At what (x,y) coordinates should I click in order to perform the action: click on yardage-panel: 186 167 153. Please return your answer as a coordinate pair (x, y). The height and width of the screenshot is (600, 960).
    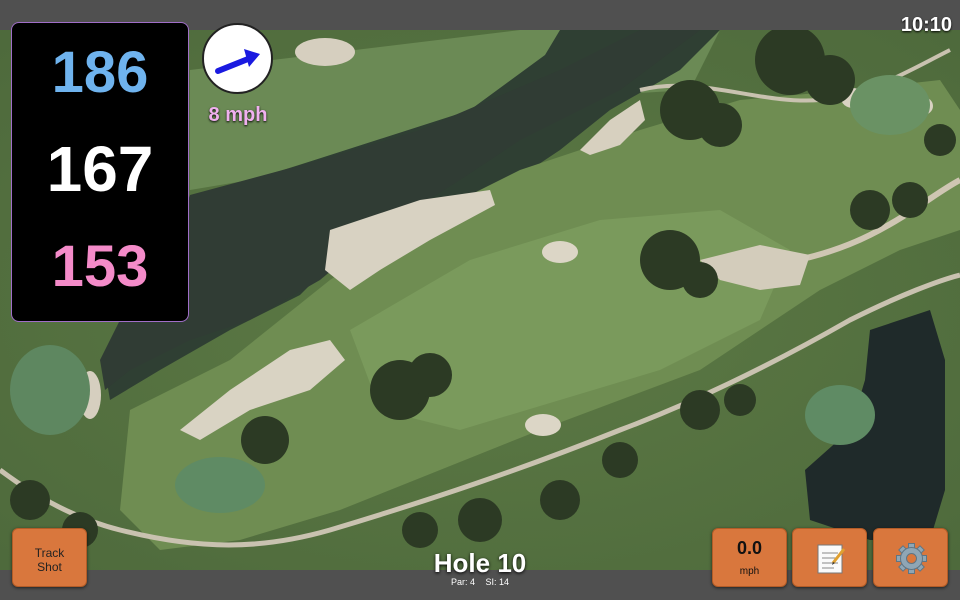
    Looking at the image, I should click on (100, 172).